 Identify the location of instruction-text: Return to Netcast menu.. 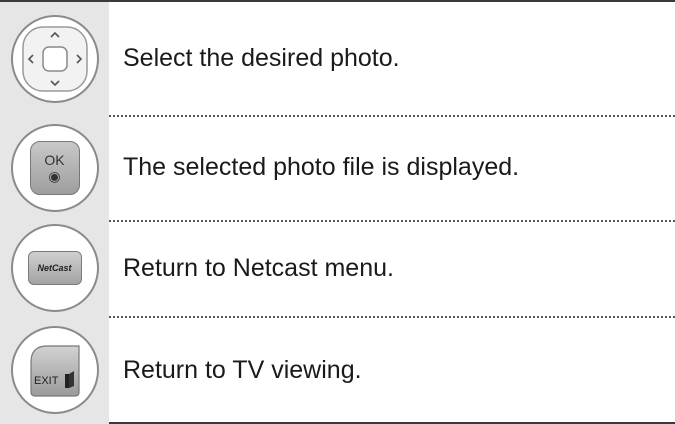
(258, 267).